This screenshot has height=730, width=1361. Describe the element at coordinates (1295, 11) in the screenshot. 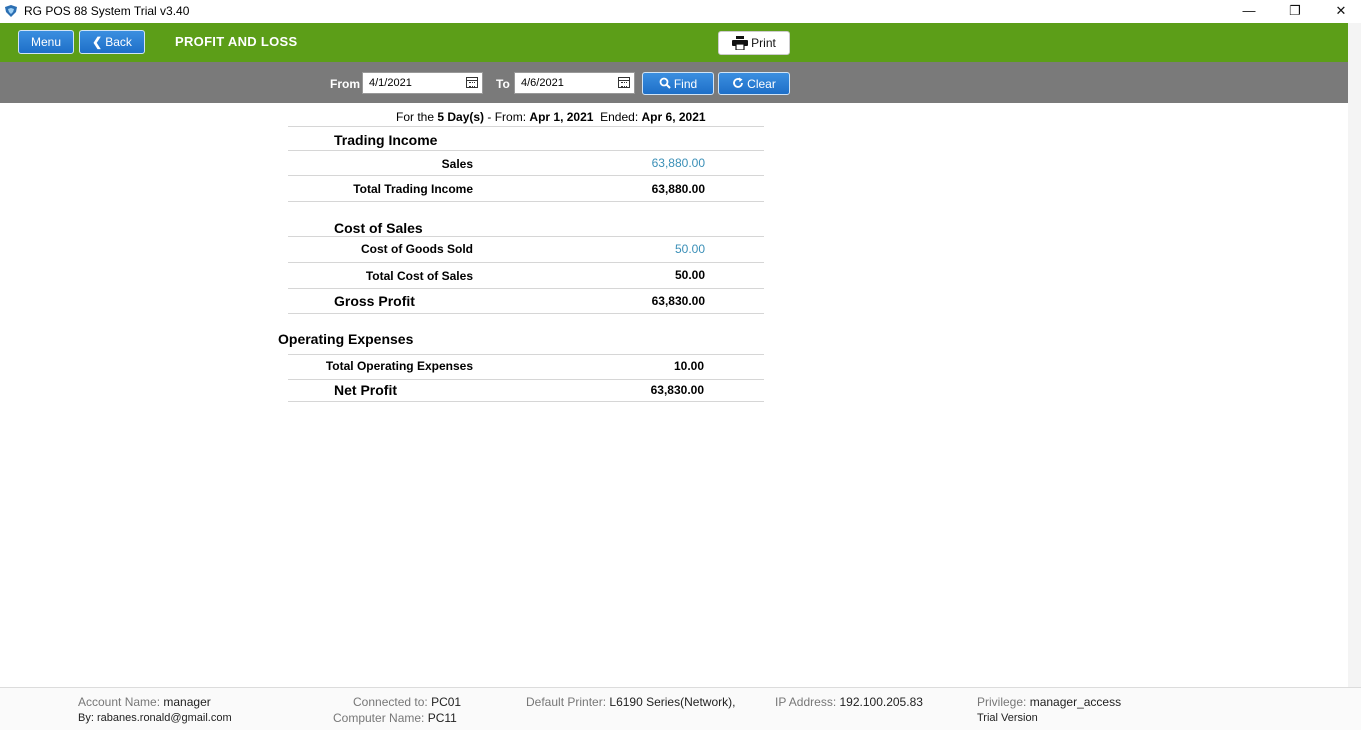

I see `maximize-button: ❐` at that location.